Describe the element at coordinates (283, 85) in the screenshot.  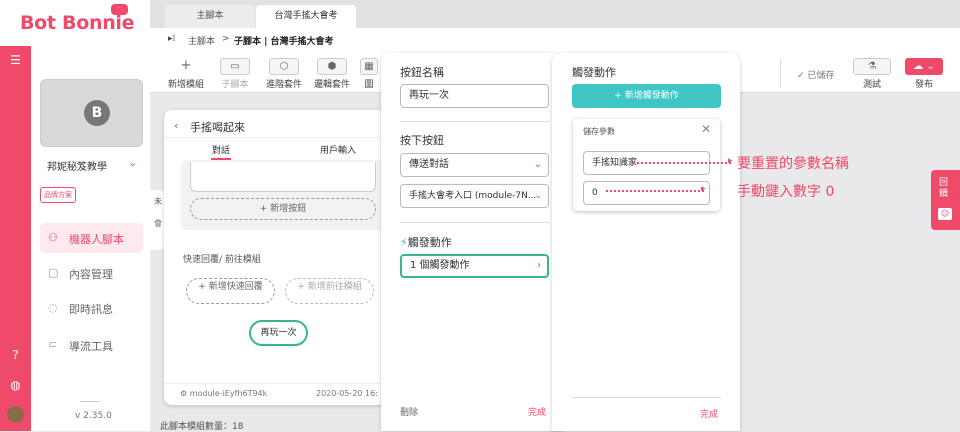
I see `toolbar-label: 進階套件` at that location.